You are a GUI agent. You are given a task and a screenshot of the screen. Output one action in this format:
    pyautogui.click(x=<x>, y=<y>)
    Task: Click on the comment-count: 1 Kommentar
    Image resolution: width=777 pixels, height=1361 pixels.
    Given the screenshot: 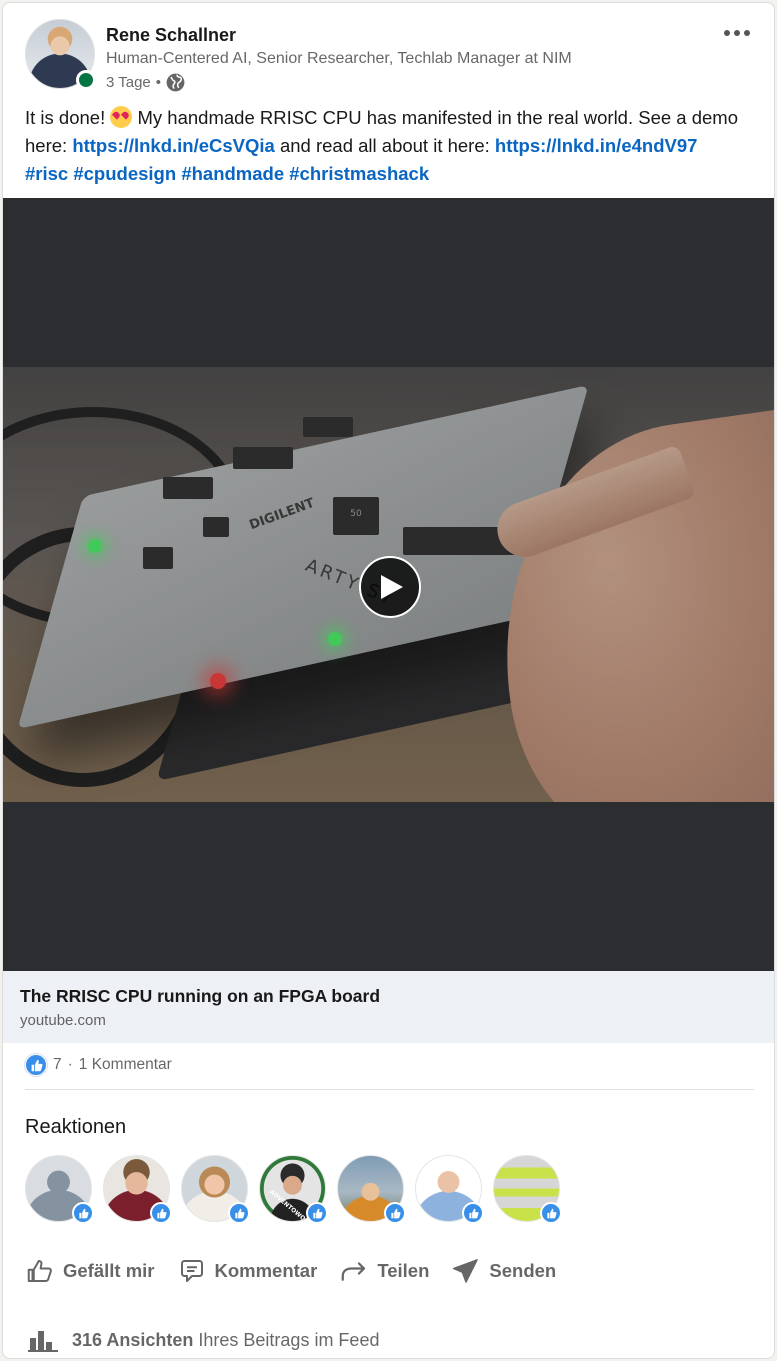 What is the action you would take?
    pyautogui.click(x=125, y=1065)
    